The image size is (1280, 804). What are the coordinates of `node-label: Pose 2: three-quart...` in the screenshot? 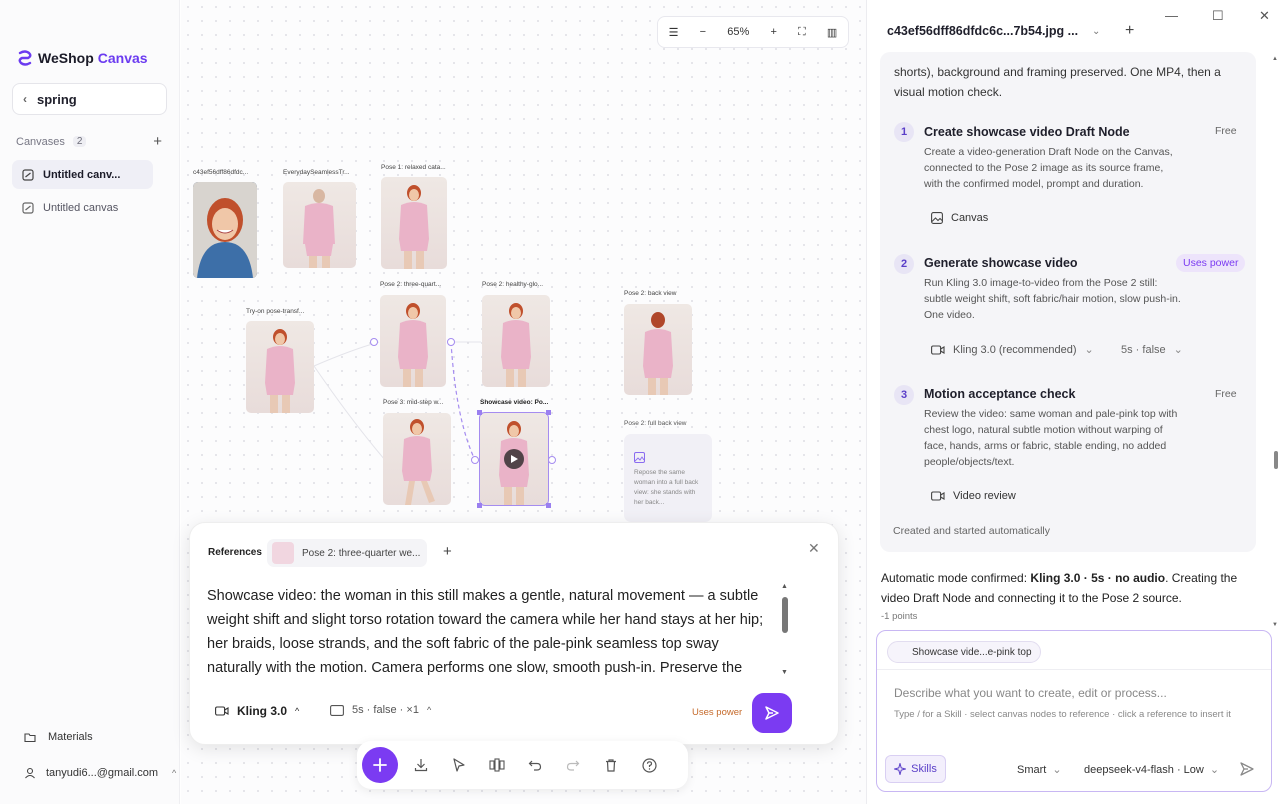 It's located at (411, 284).